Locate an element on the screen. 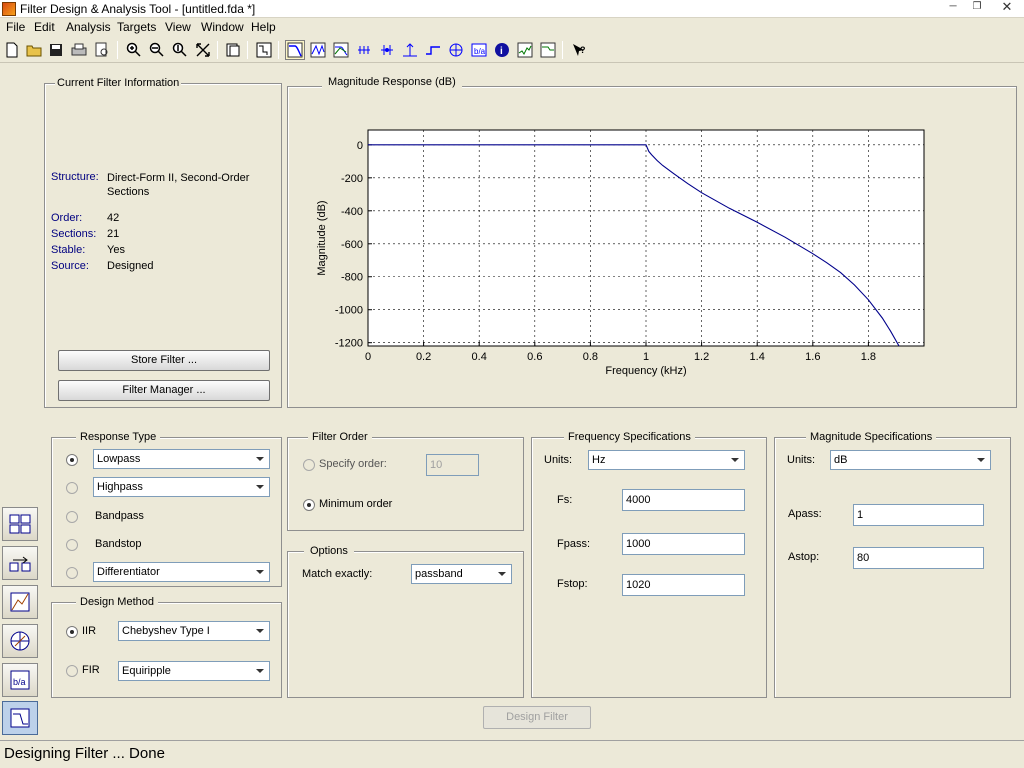 The image size is (1024, 768). options-panel: Options Match exactly: passband is located at coordinates (405, 621).